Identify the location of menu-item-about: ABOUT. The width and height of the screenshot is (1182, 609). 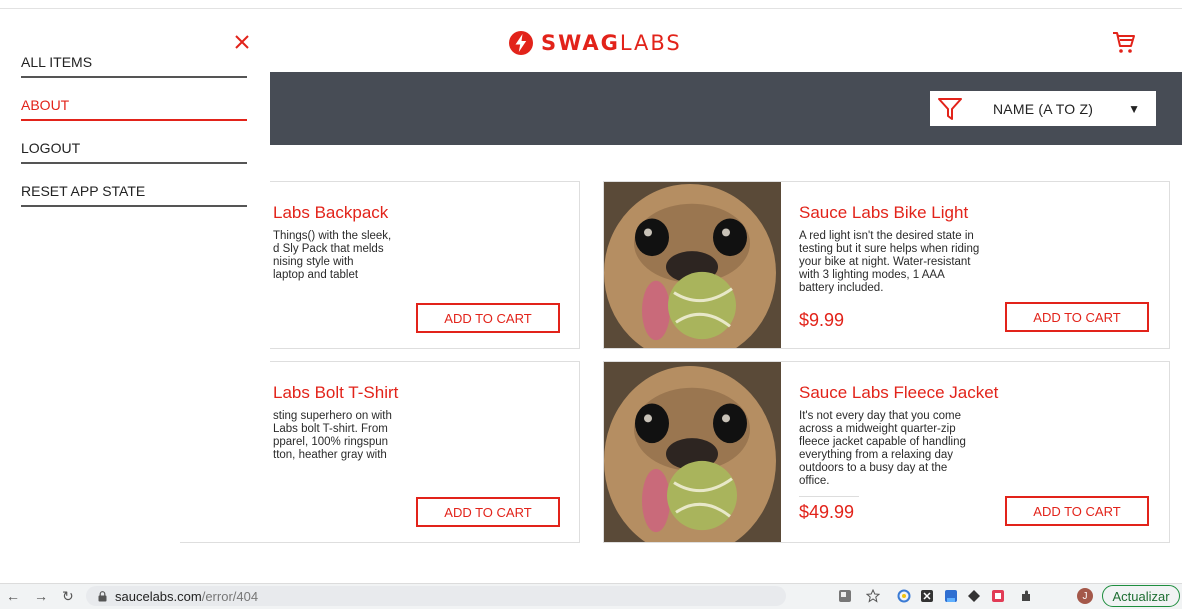
(134, 109).